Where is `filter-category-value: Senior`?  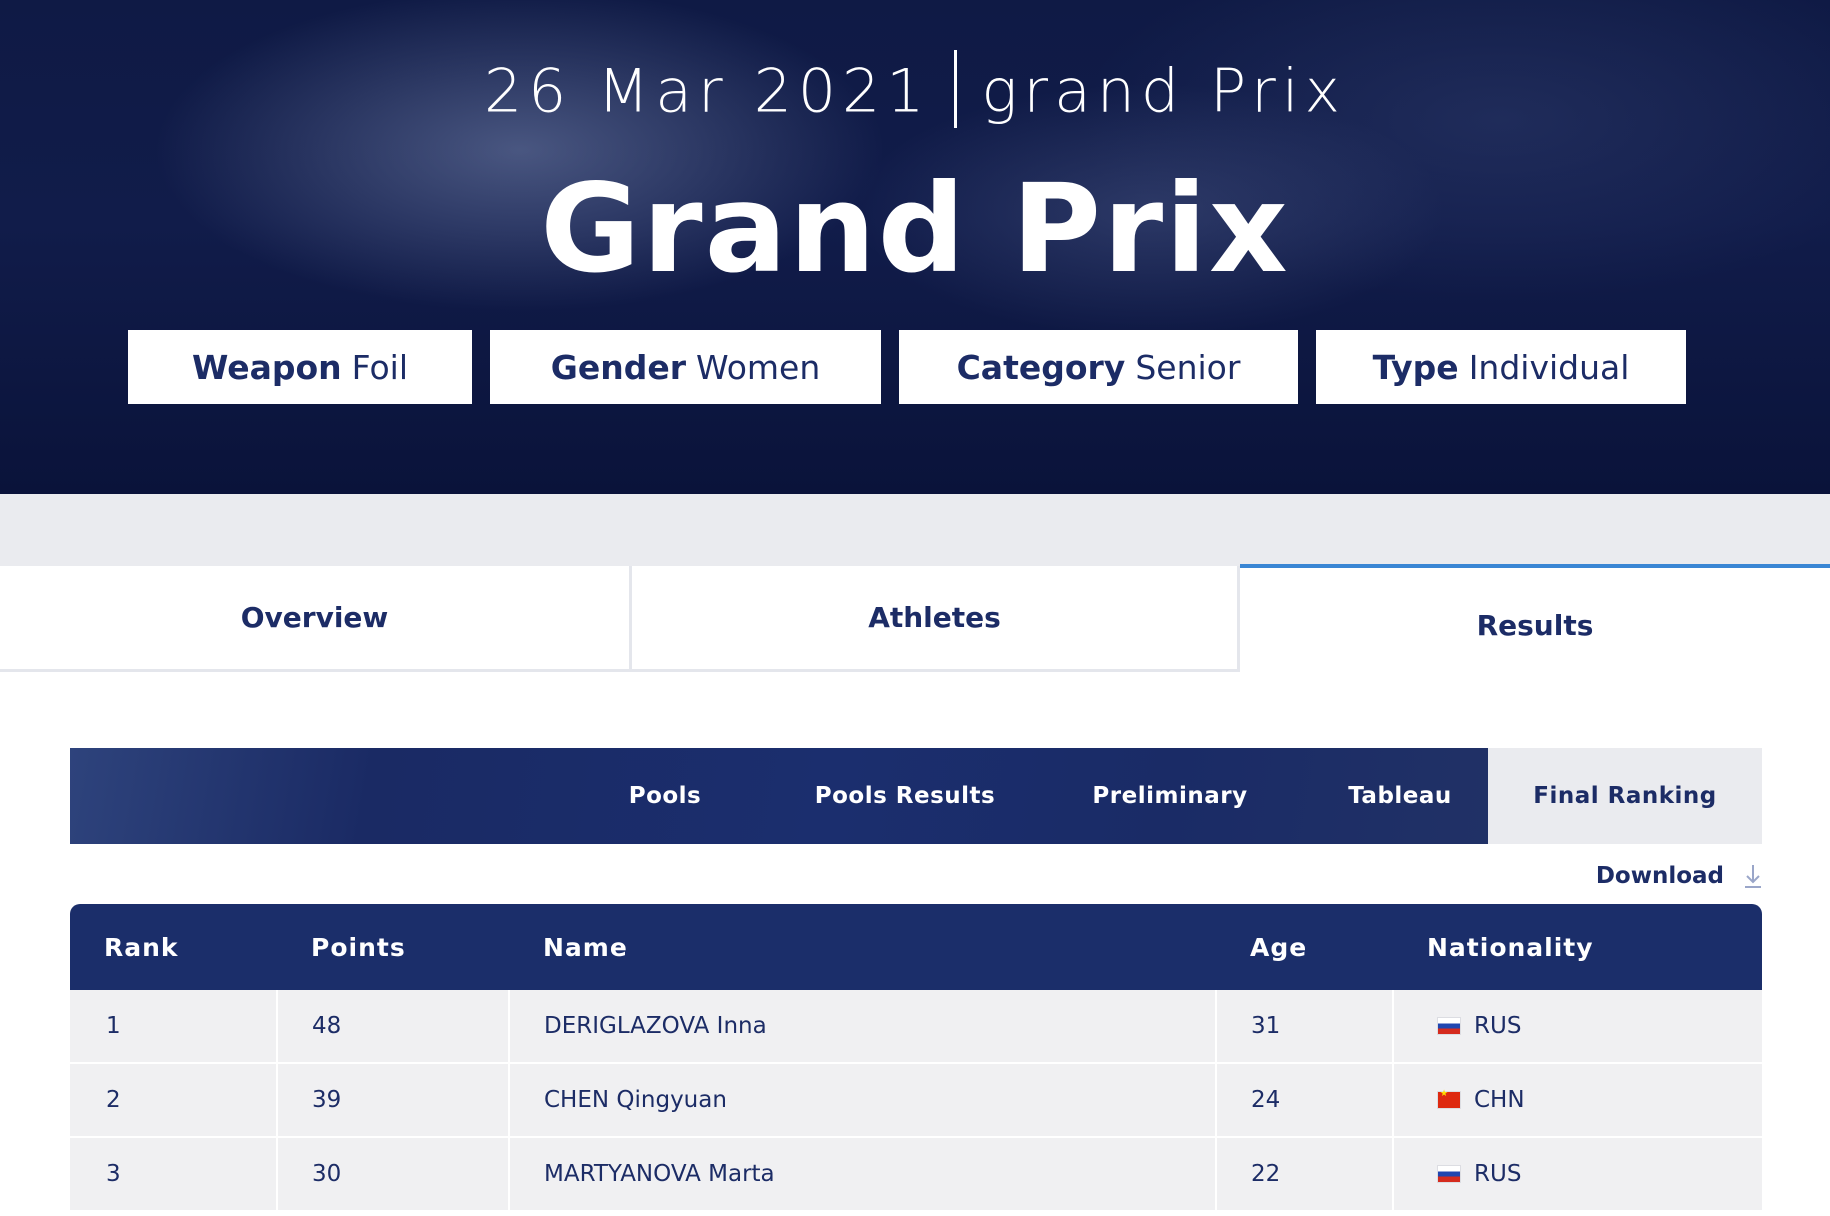 filter-category-value: Senior is located at coordinates (1188, 367).